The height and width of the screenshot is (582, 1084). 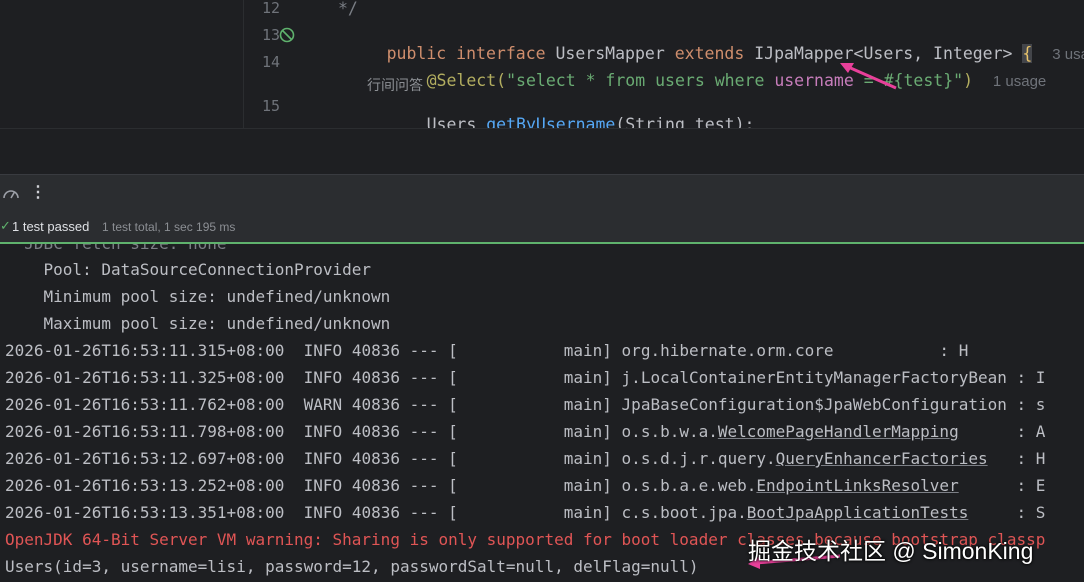 What do you see at coordinates (640, 80) in the screenshot?
I see `sql-string-start: "select * from users where` at bounding box center [640, 80].